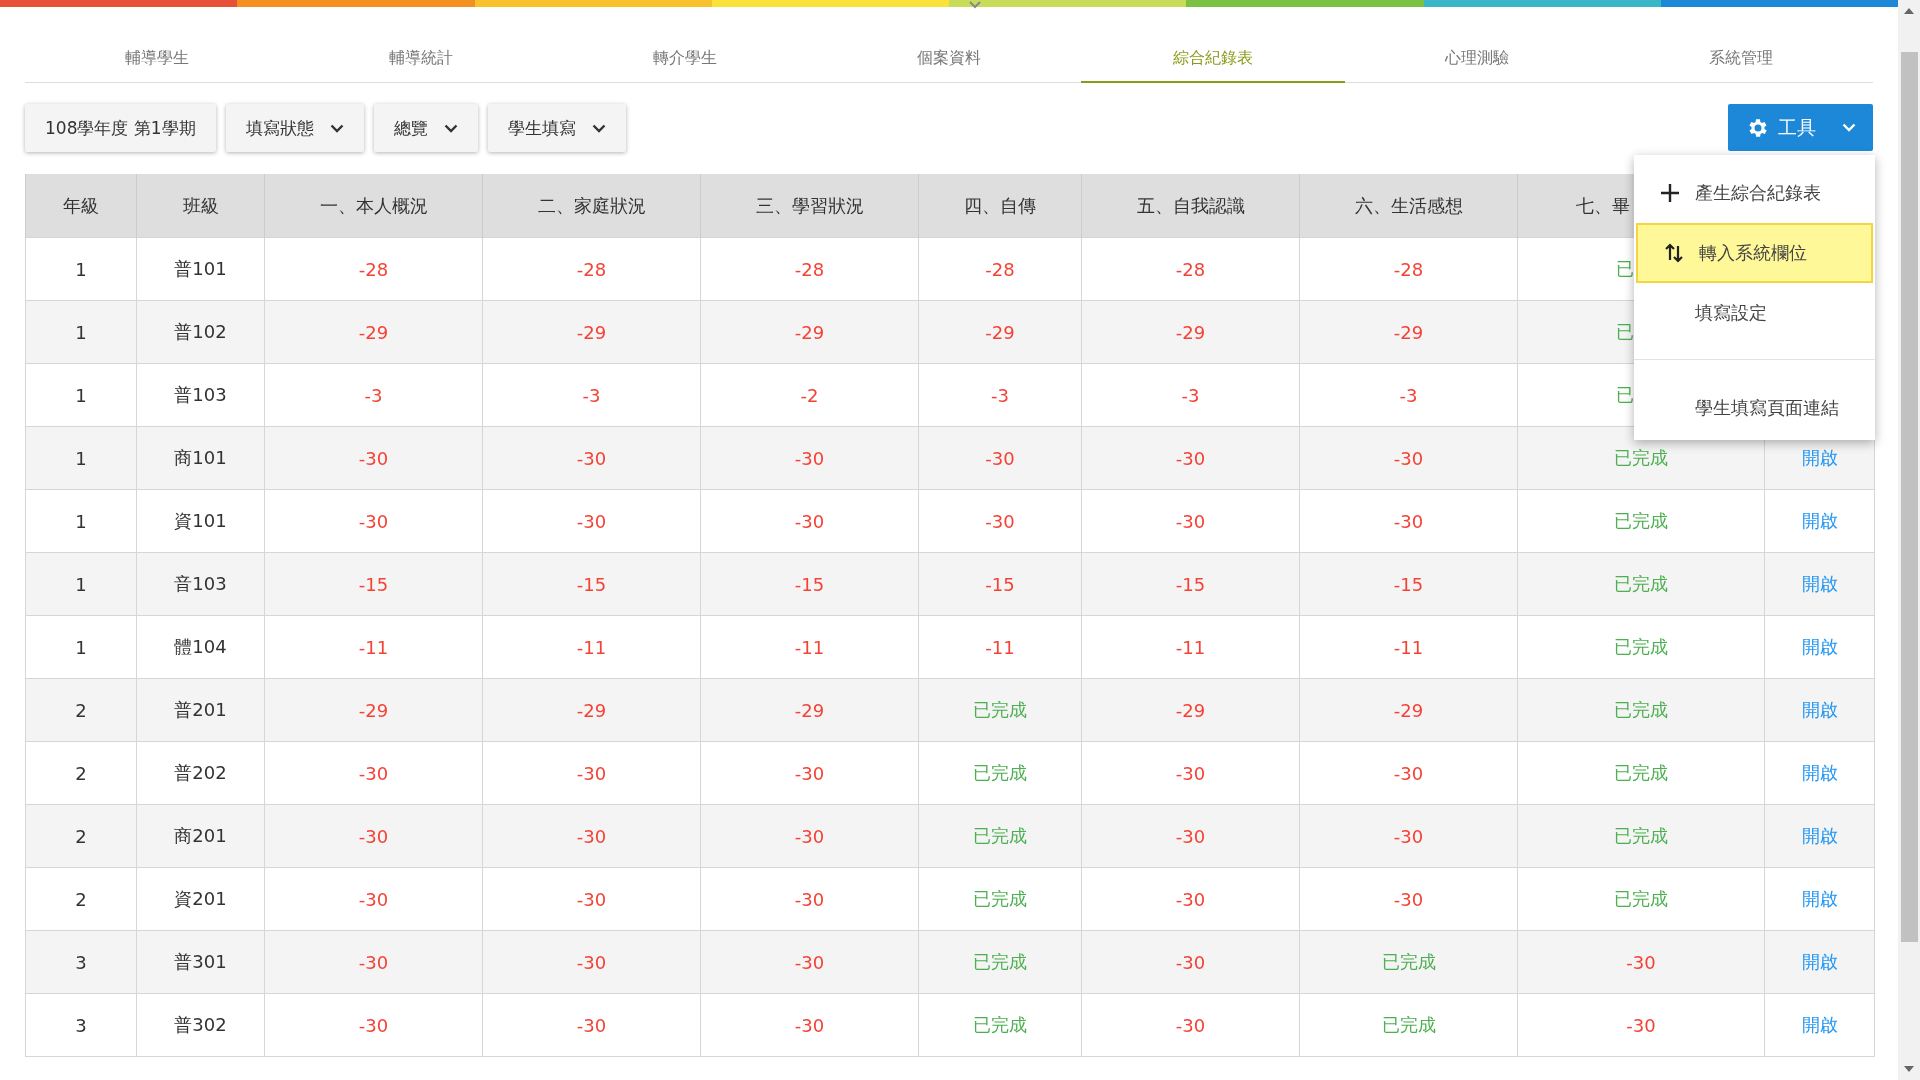 This screenshot has width=1920, height=1080. What do you see at coordinates (1477, 65) in the screenshot?
I see `nav-tab: 心理測驗` at bounding box center [1477, 65].